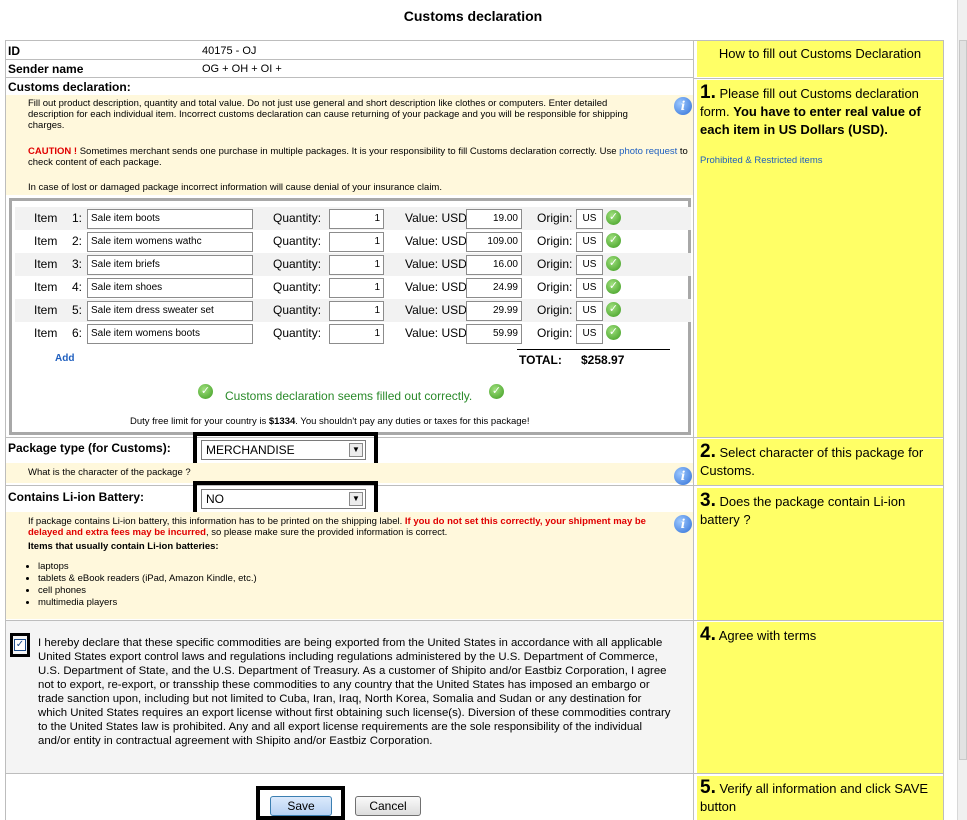  What do you see at coordinates (69, 87) in the screenshot?
I see `customs-section-label: Customs declaration:` at bounding box center [69, 87].